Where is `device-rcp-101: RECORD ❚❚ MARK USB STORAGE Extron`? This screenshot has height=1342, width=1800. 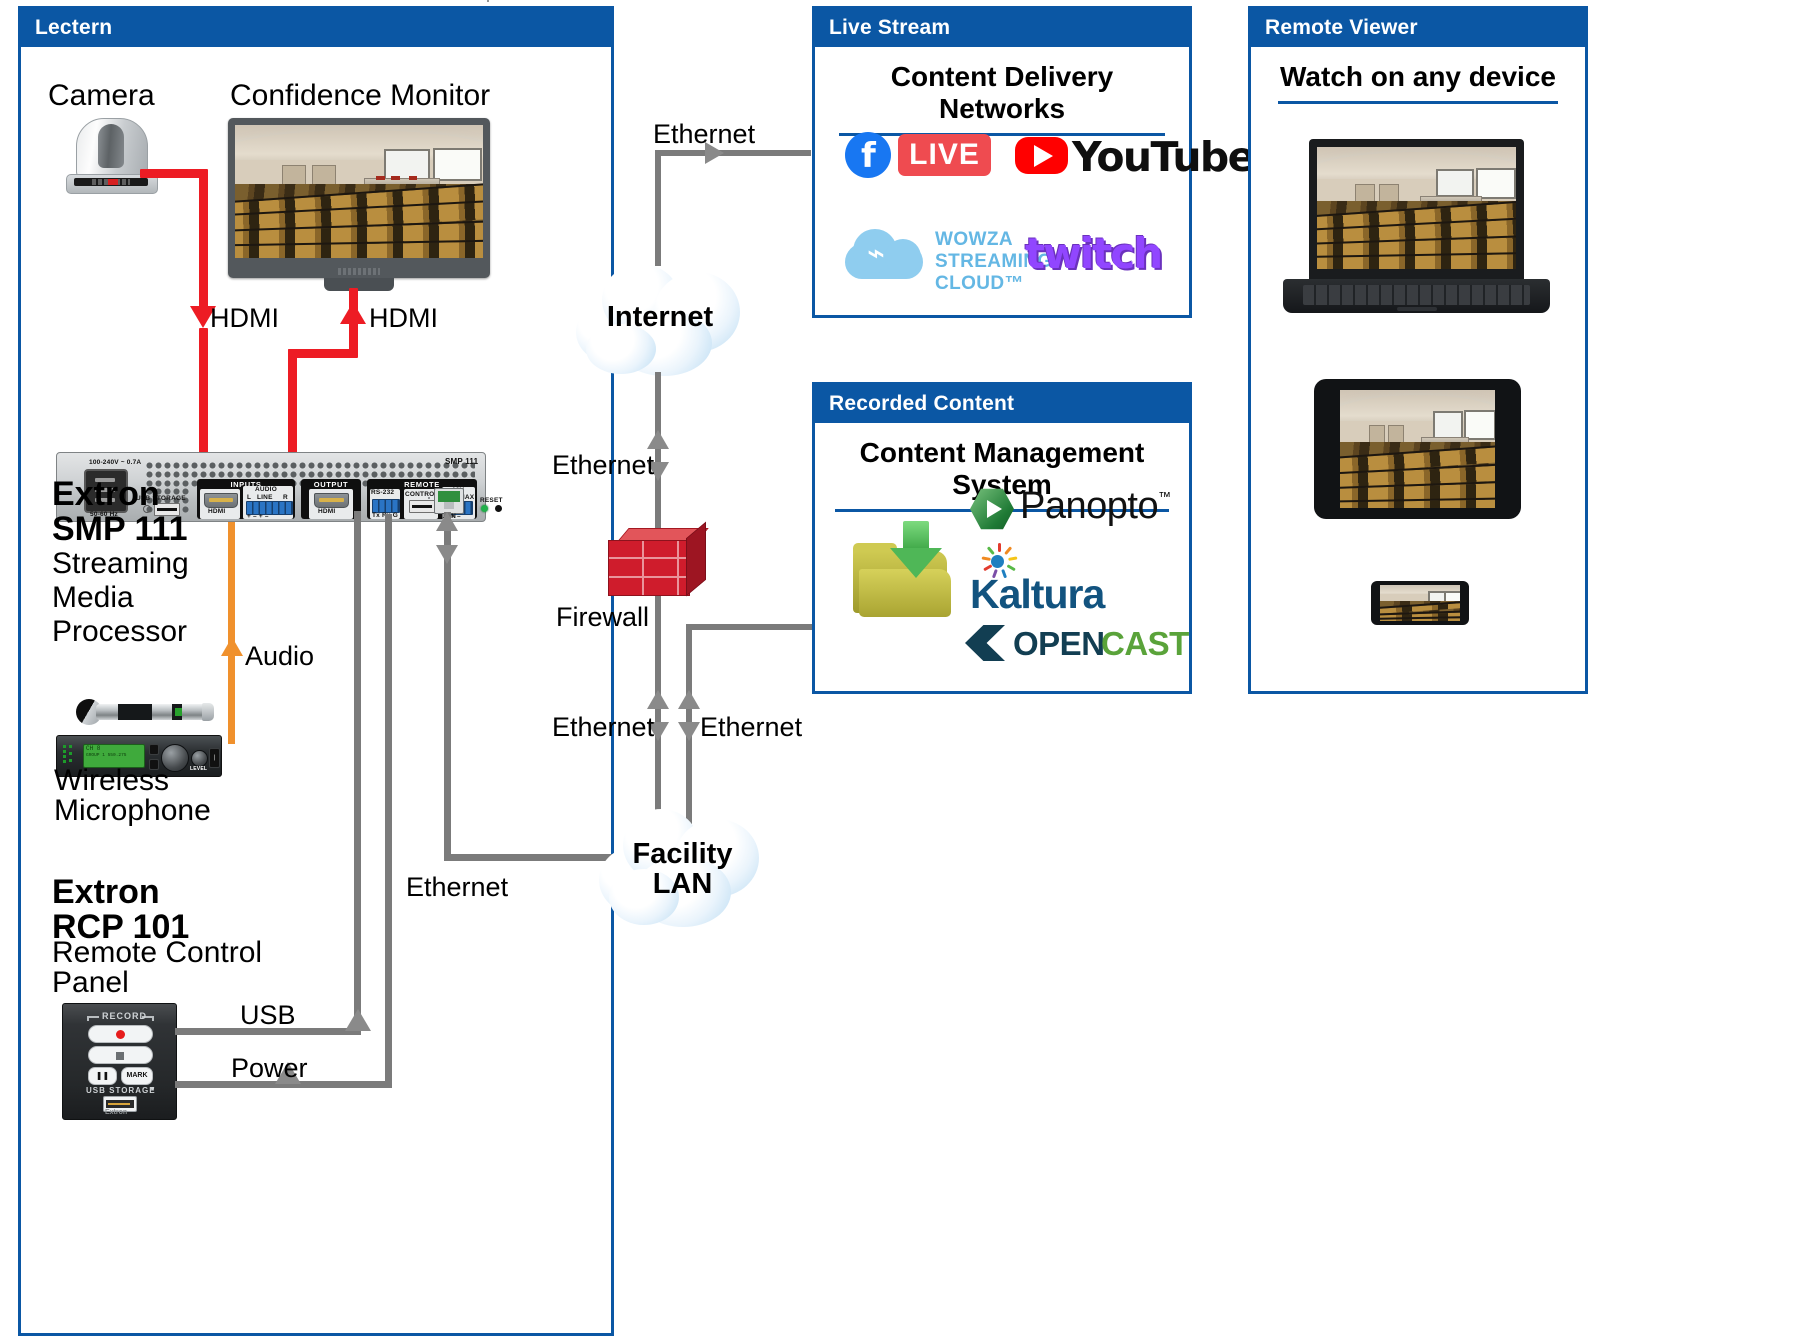
device-rcp-101: RECORD ❚❚ MARK USB STORAGE Extron is located at coordinates (119, 1061).